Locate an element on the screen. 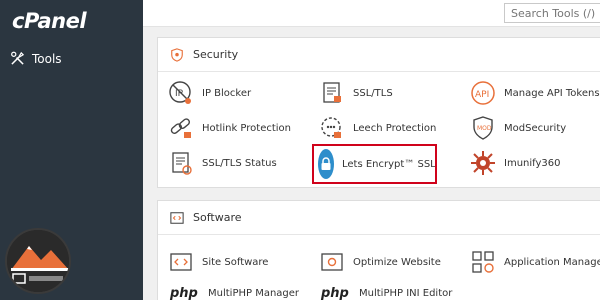 The height and width of the screenshot is (300, 600). tool-hotlink-protection: Hotlink Protection is located at coordinates (229, 128).